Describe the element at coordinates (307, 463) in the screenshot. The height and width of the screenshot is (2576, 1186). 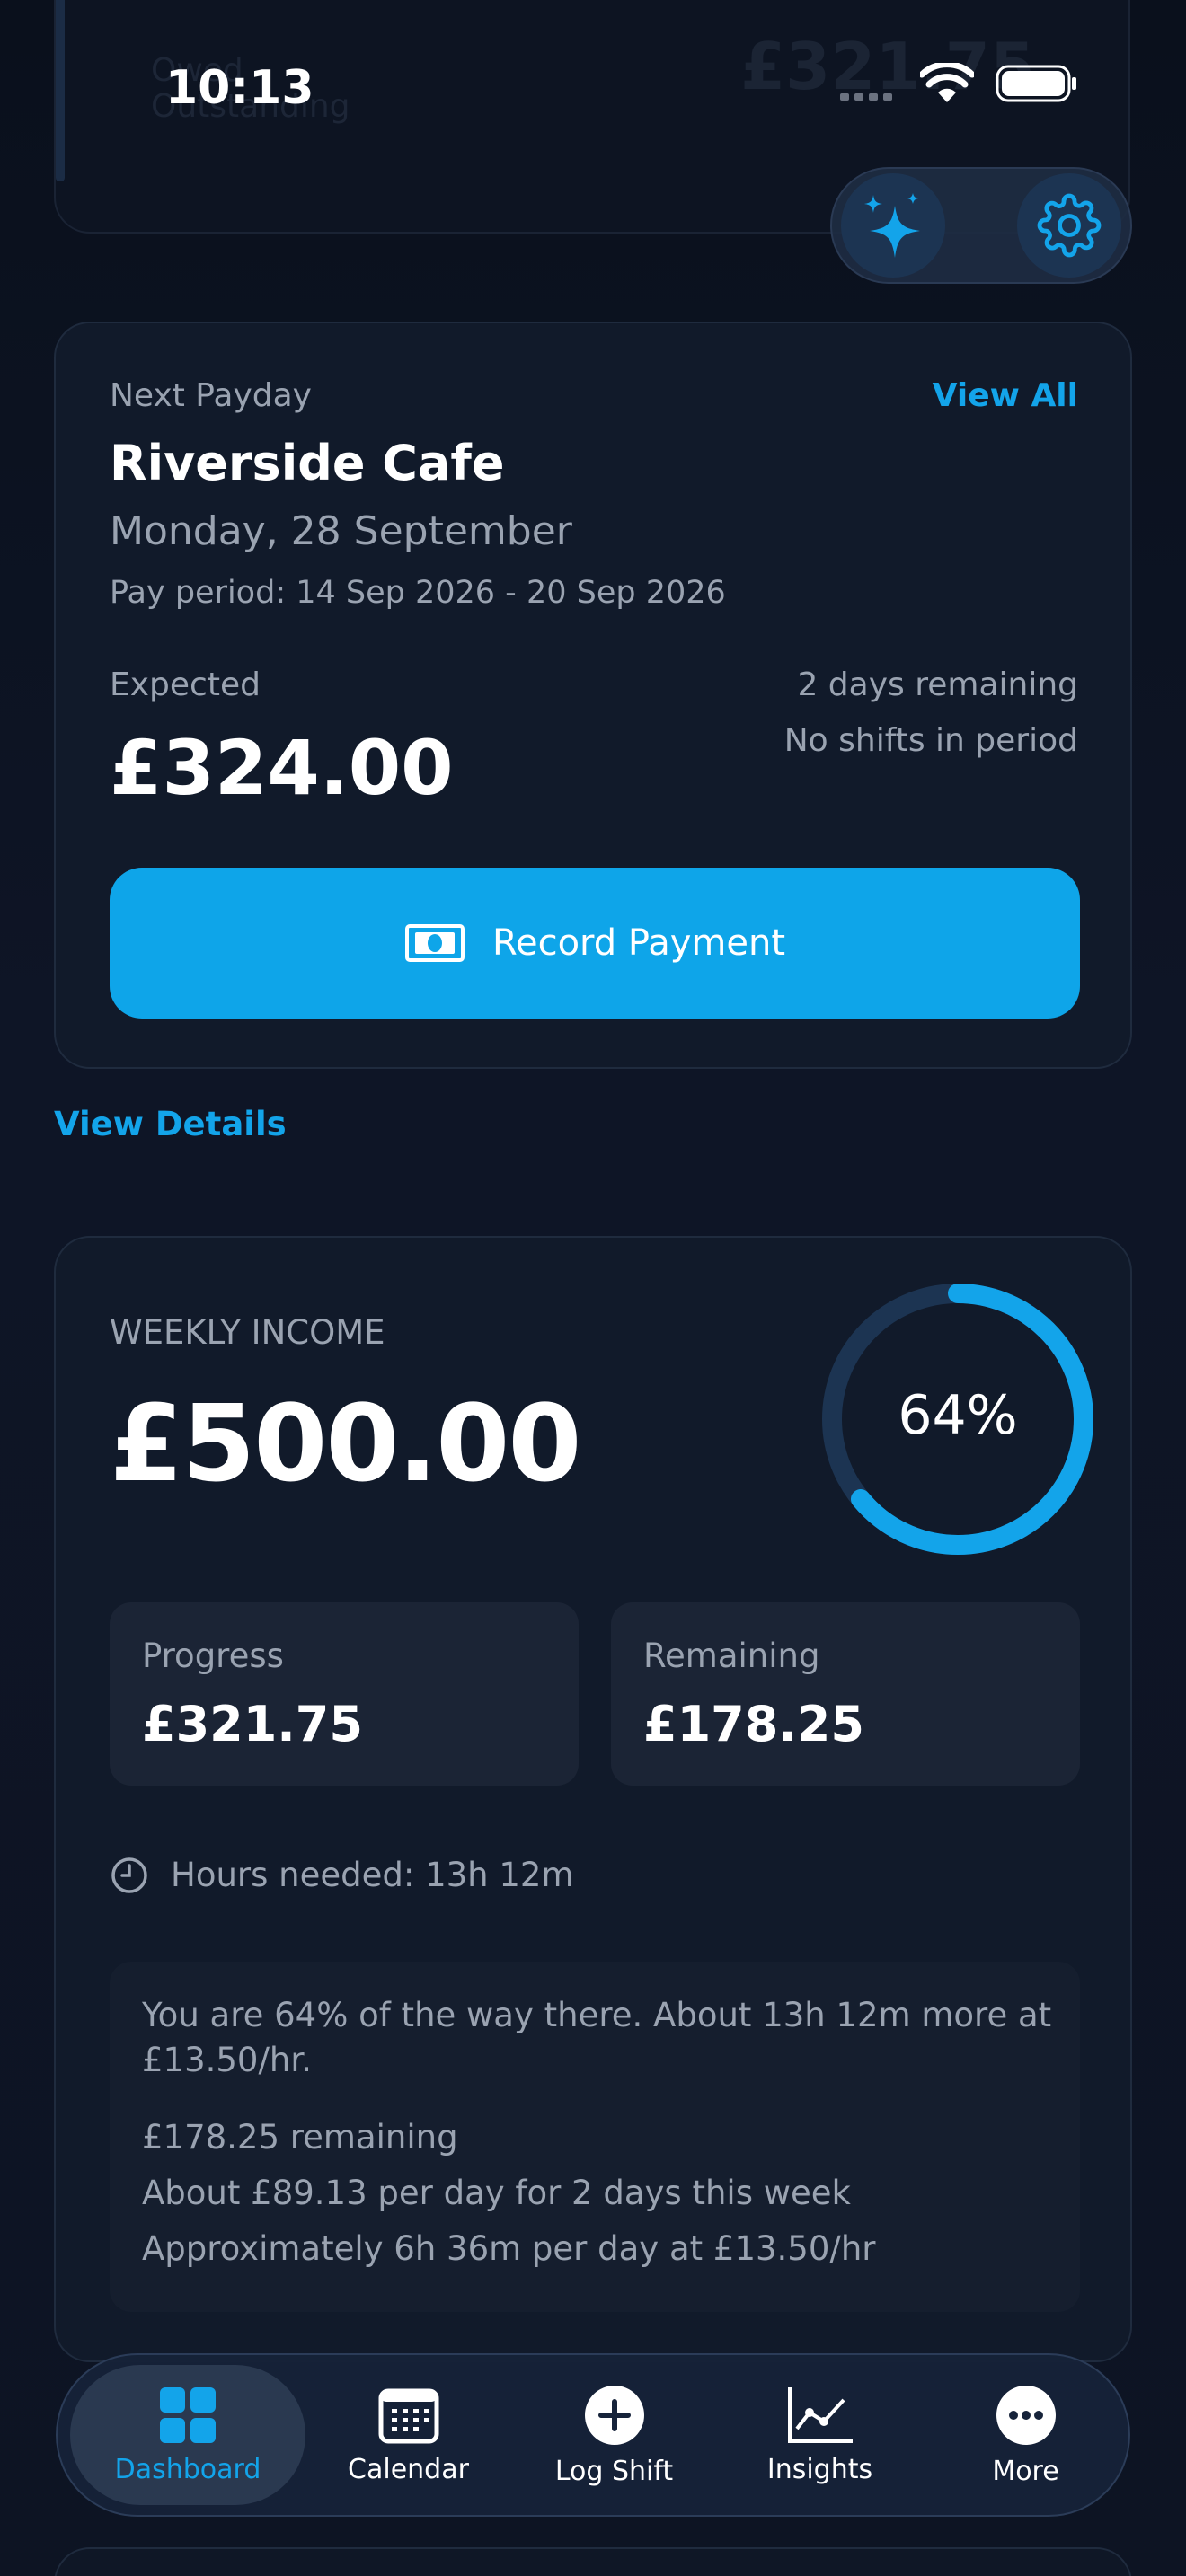
I see `employer-name: Riverside Cafe` at that location.